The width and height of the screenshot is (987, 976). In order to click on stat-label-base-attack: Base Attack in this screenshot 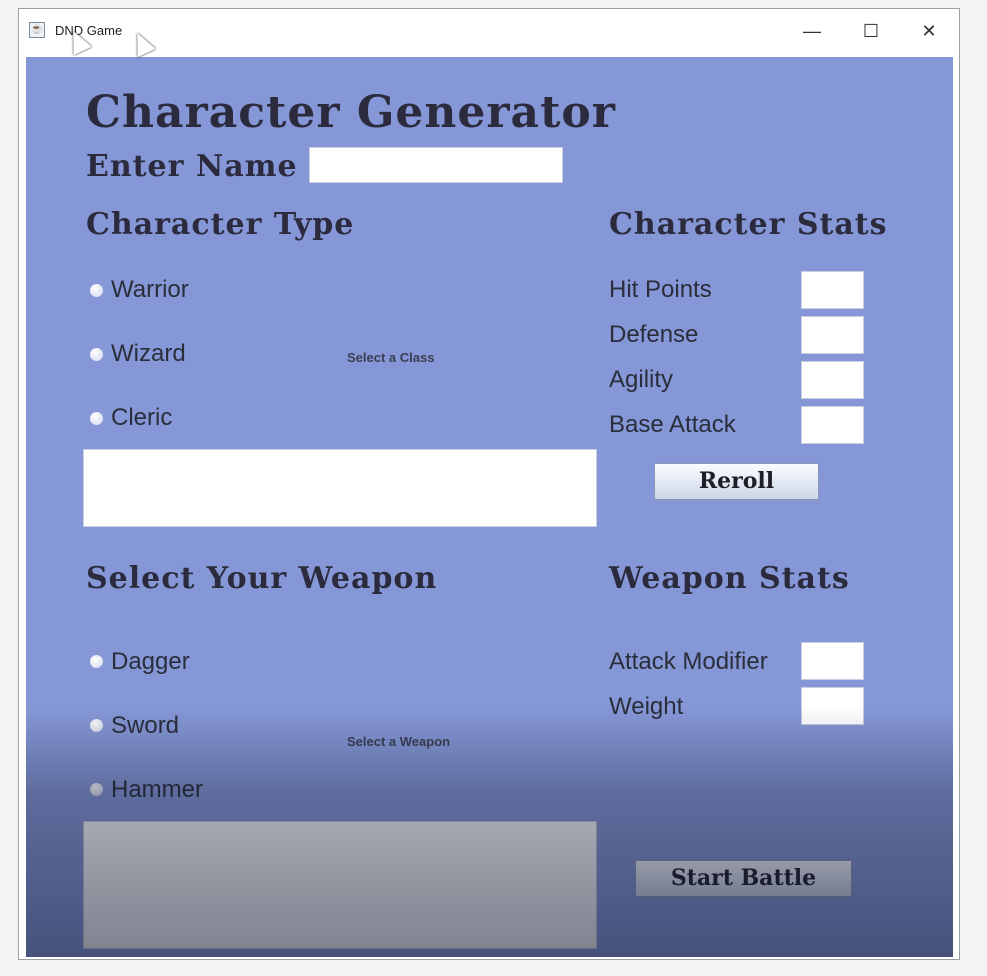, I will do `click(672, 424)`.